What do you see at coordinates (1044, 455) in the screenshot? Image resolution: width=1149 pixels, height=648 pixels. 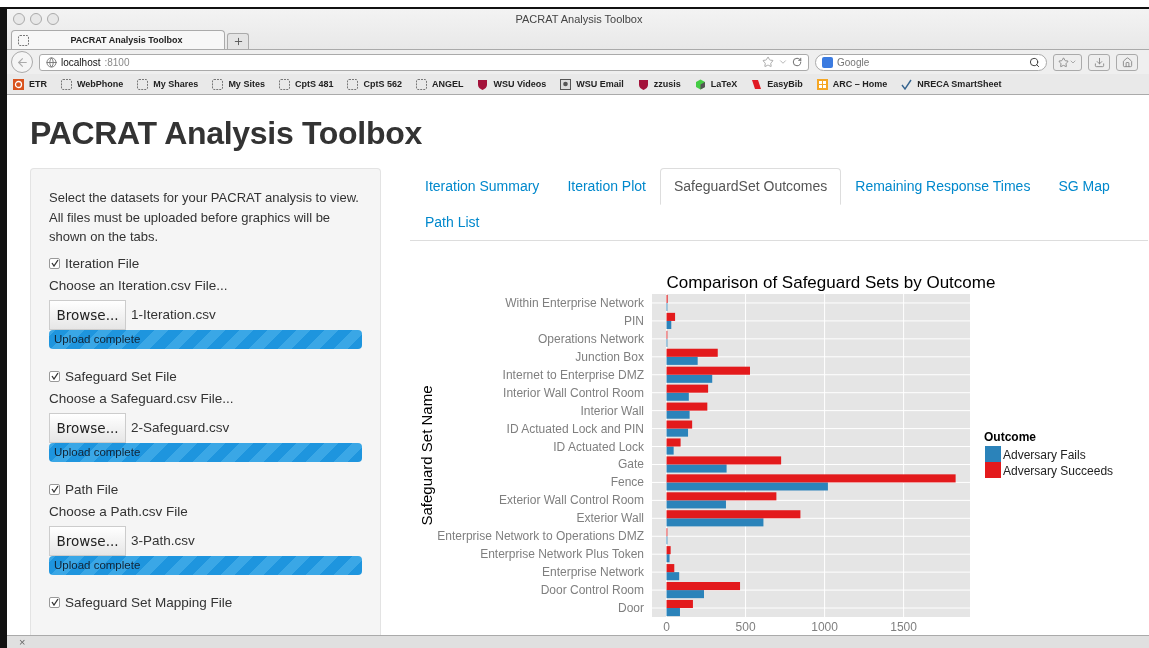 I see `legend-label: Adversary Fails` at bounding box center [1044, 455].